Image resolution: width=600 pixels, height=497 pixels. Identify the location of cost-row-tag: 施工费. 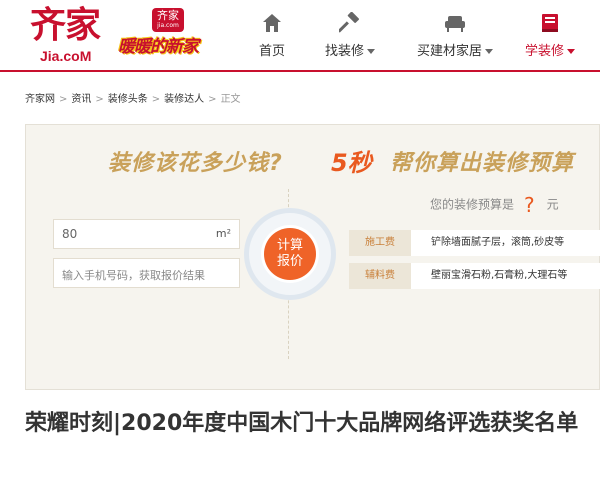
(380, 243).